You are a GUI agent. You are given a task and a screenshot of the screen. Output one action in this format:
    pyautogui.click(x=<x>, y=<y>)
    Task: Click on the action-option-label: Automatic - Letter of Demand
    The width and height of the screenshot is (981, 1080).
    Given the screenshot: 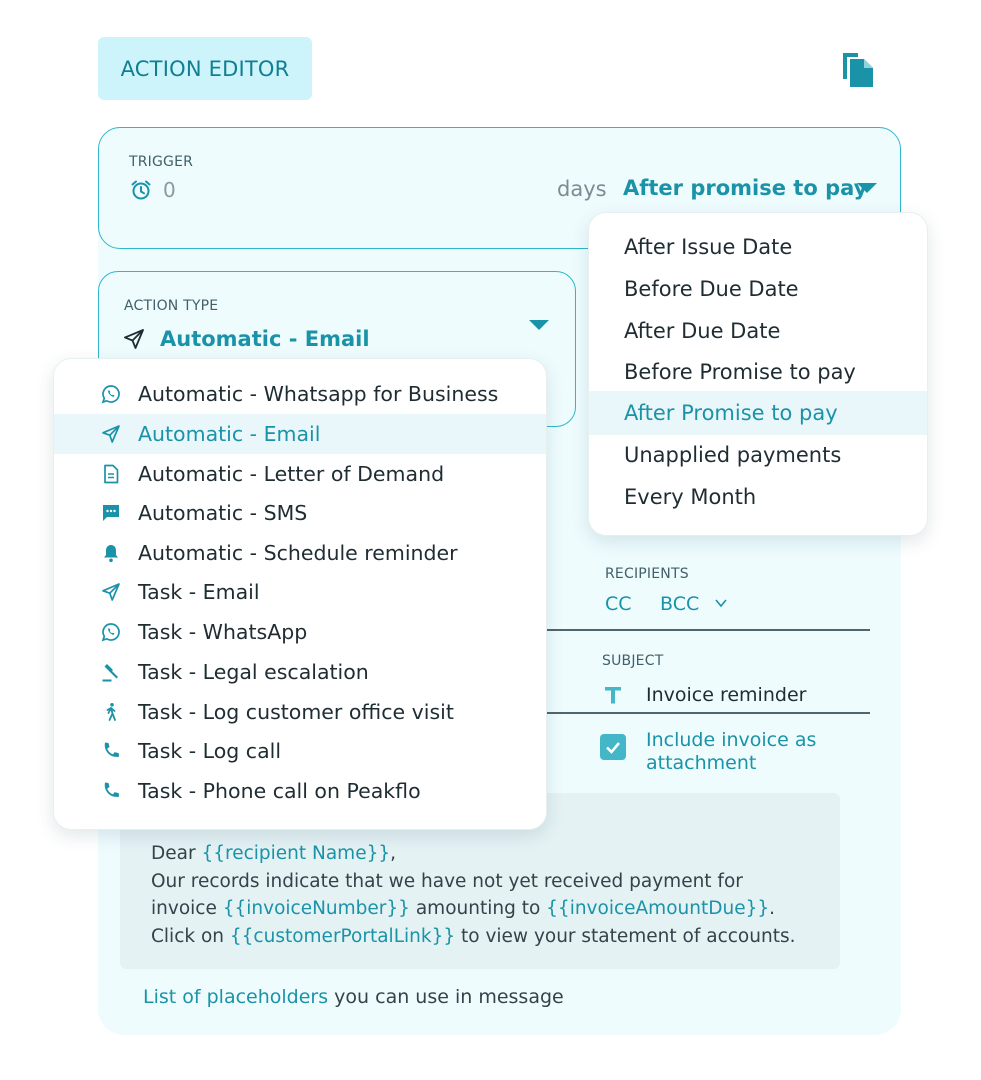 What is the action you would take?
    pyautogui.click(x=291, y=474)
    